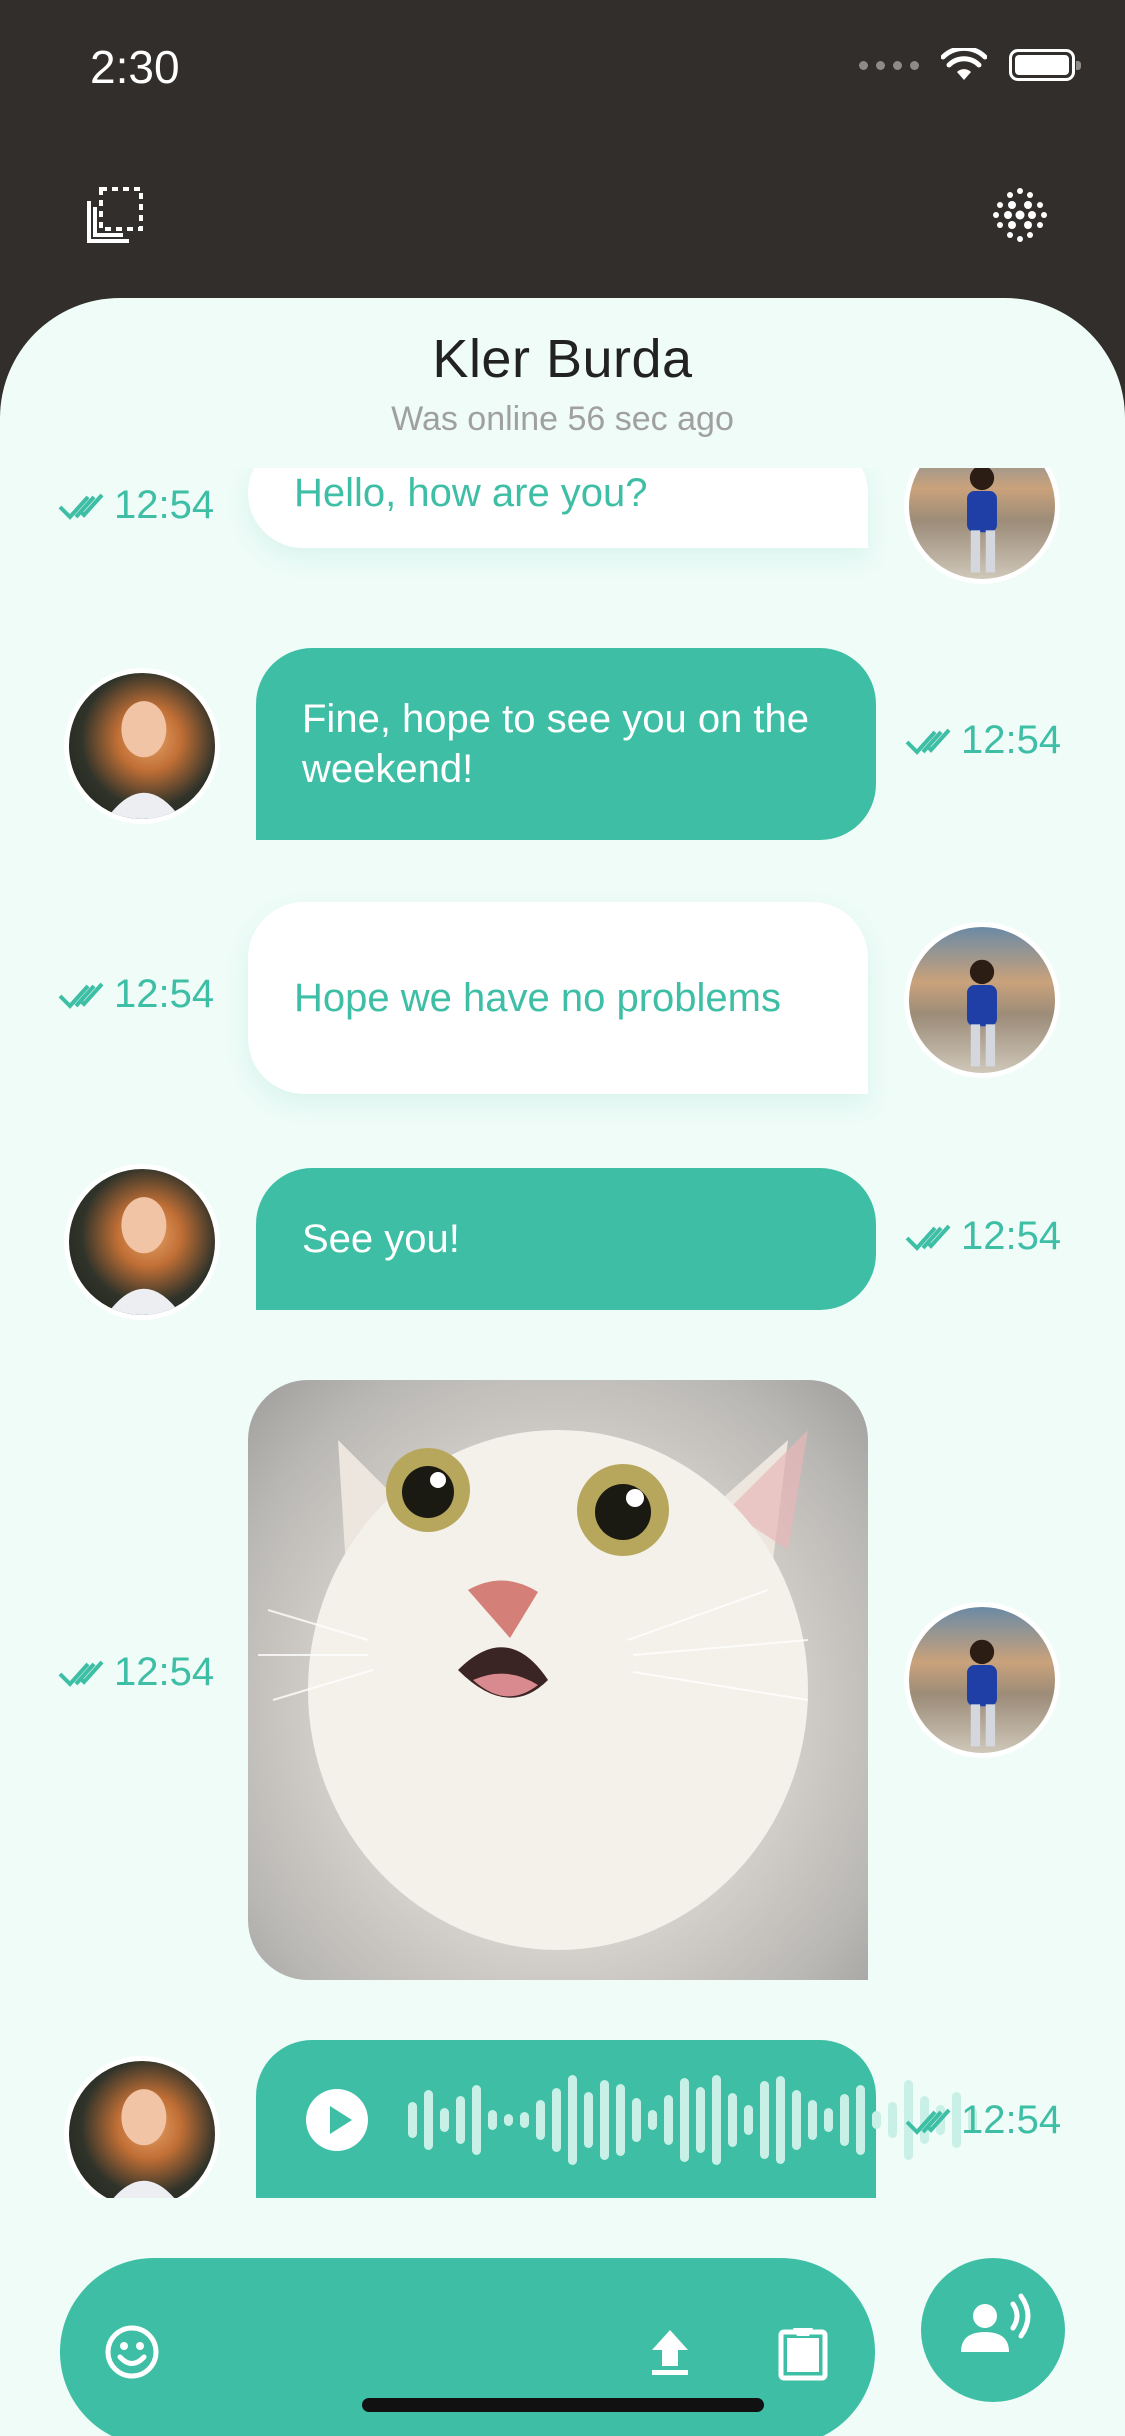  Describe the element at coordinates (337, 2120) in the screenshot. I see `play-icon` at that location.